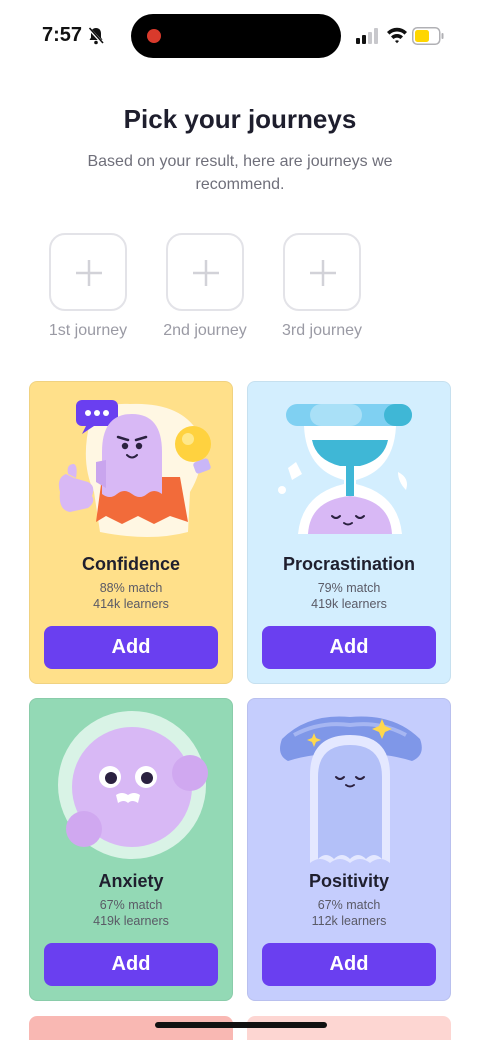 The image size is (480, 1040). Describe the element at coordinates (322, 330) in the screenshot. I see `journey-slot-label: 3rd journey` at that location.